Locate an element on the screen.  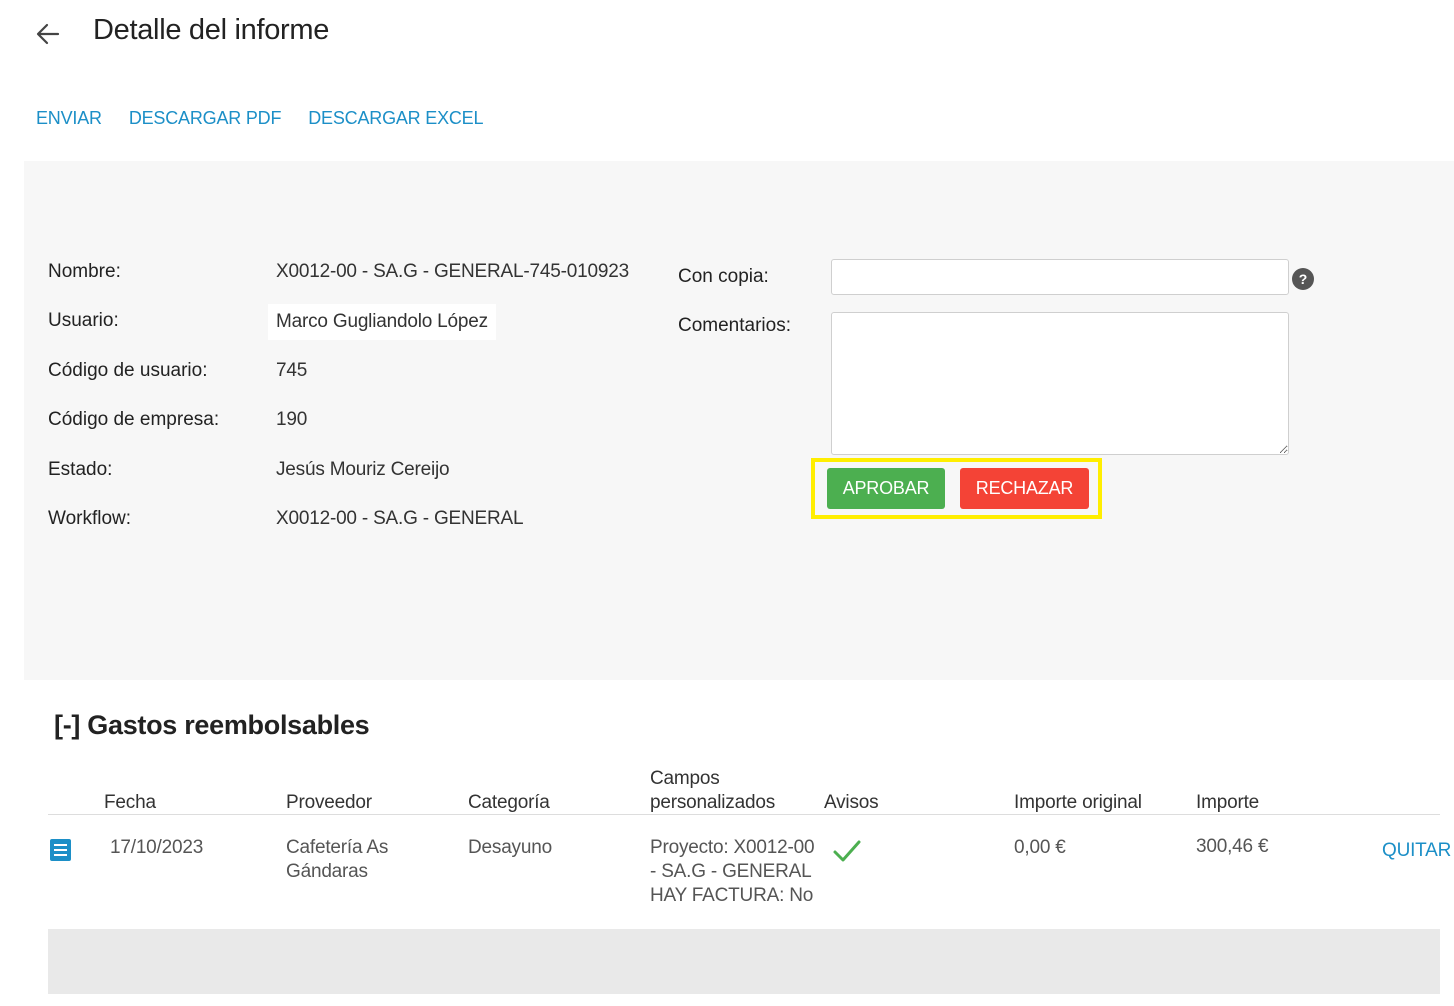
approve-button: APROBAR is located at coordinates (886, 488).